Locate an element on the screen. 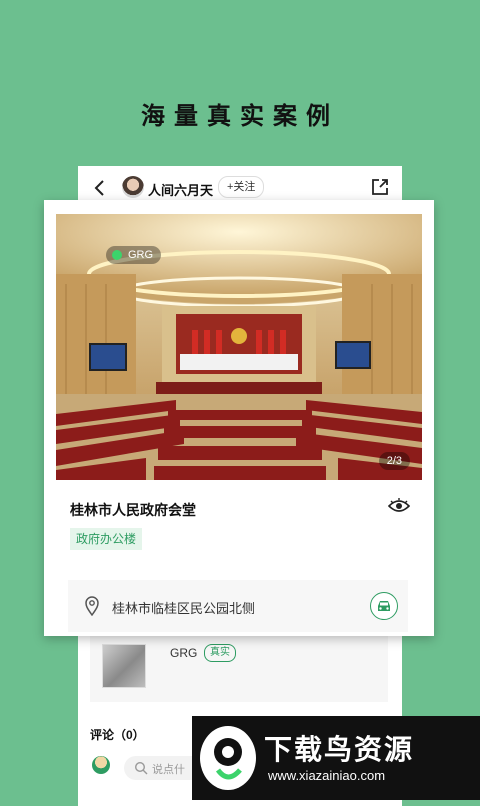 The width and height of the screenshot is (480, 806). project-title: 桂林市人民政府会堂 is located at coordinates (133, 510).